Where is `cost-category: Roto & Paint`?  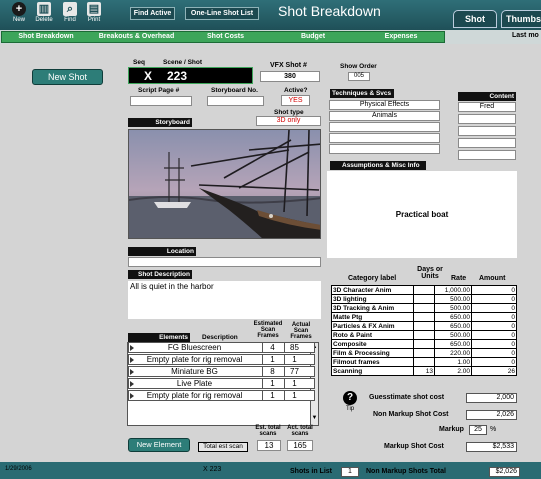
cost-category: Roto & Paint is located at coordinates (372, 335).